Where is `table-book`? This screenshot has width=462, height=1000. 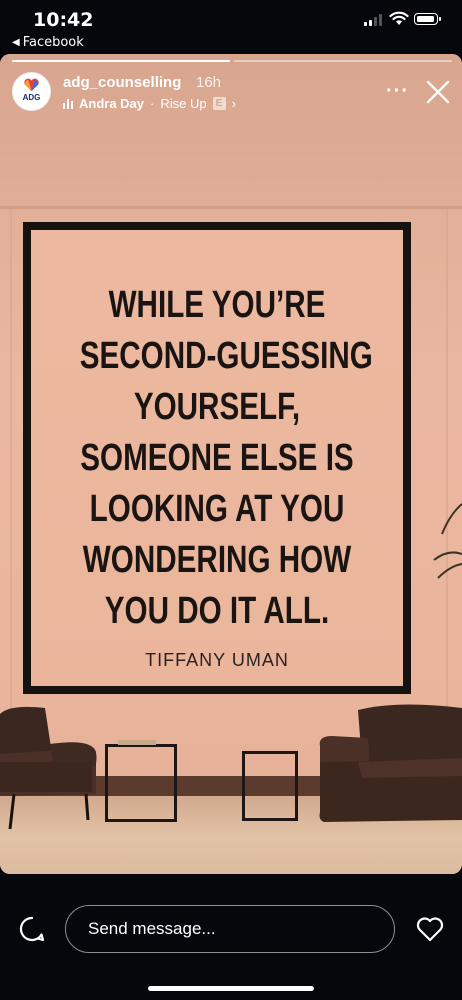
table-book is located at coordinates (137, 742).